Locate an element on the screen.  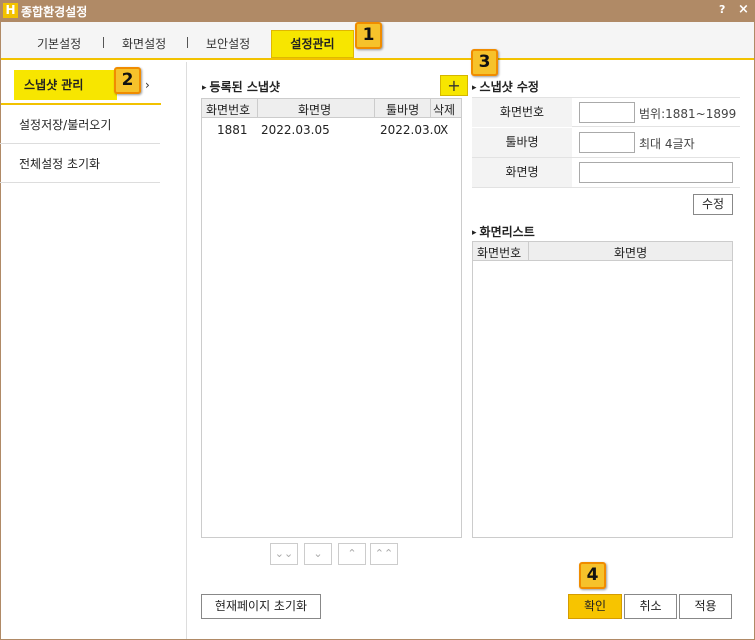
column-header-delete: 삭제 is located at coordinates (444, 110).